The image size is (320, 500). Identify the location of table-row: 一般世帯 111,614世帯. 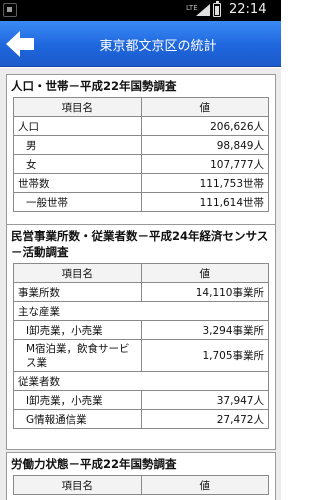
(141, 202).